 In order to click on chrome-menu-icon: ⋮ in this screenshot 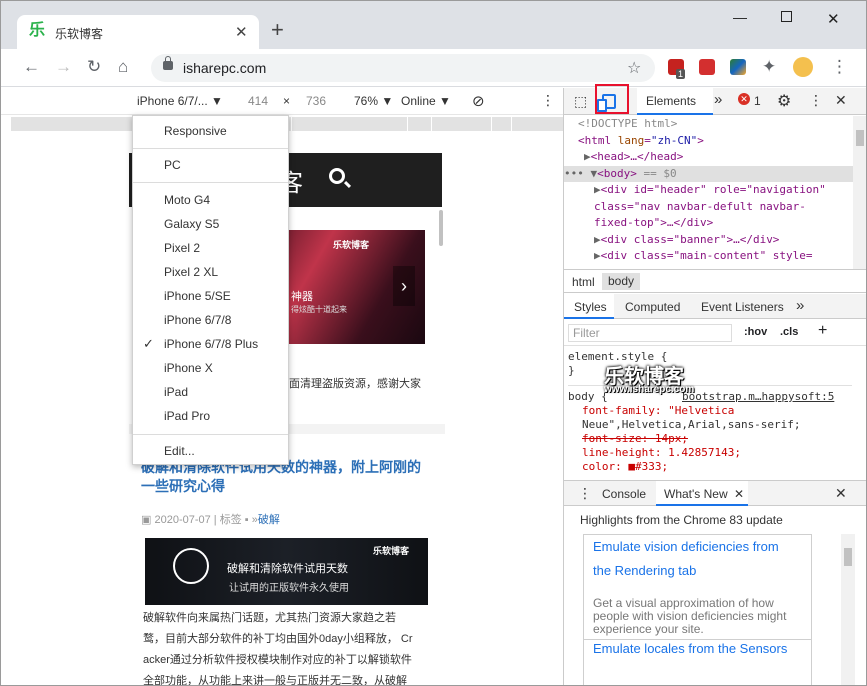, I will do `click(839, 67)`.